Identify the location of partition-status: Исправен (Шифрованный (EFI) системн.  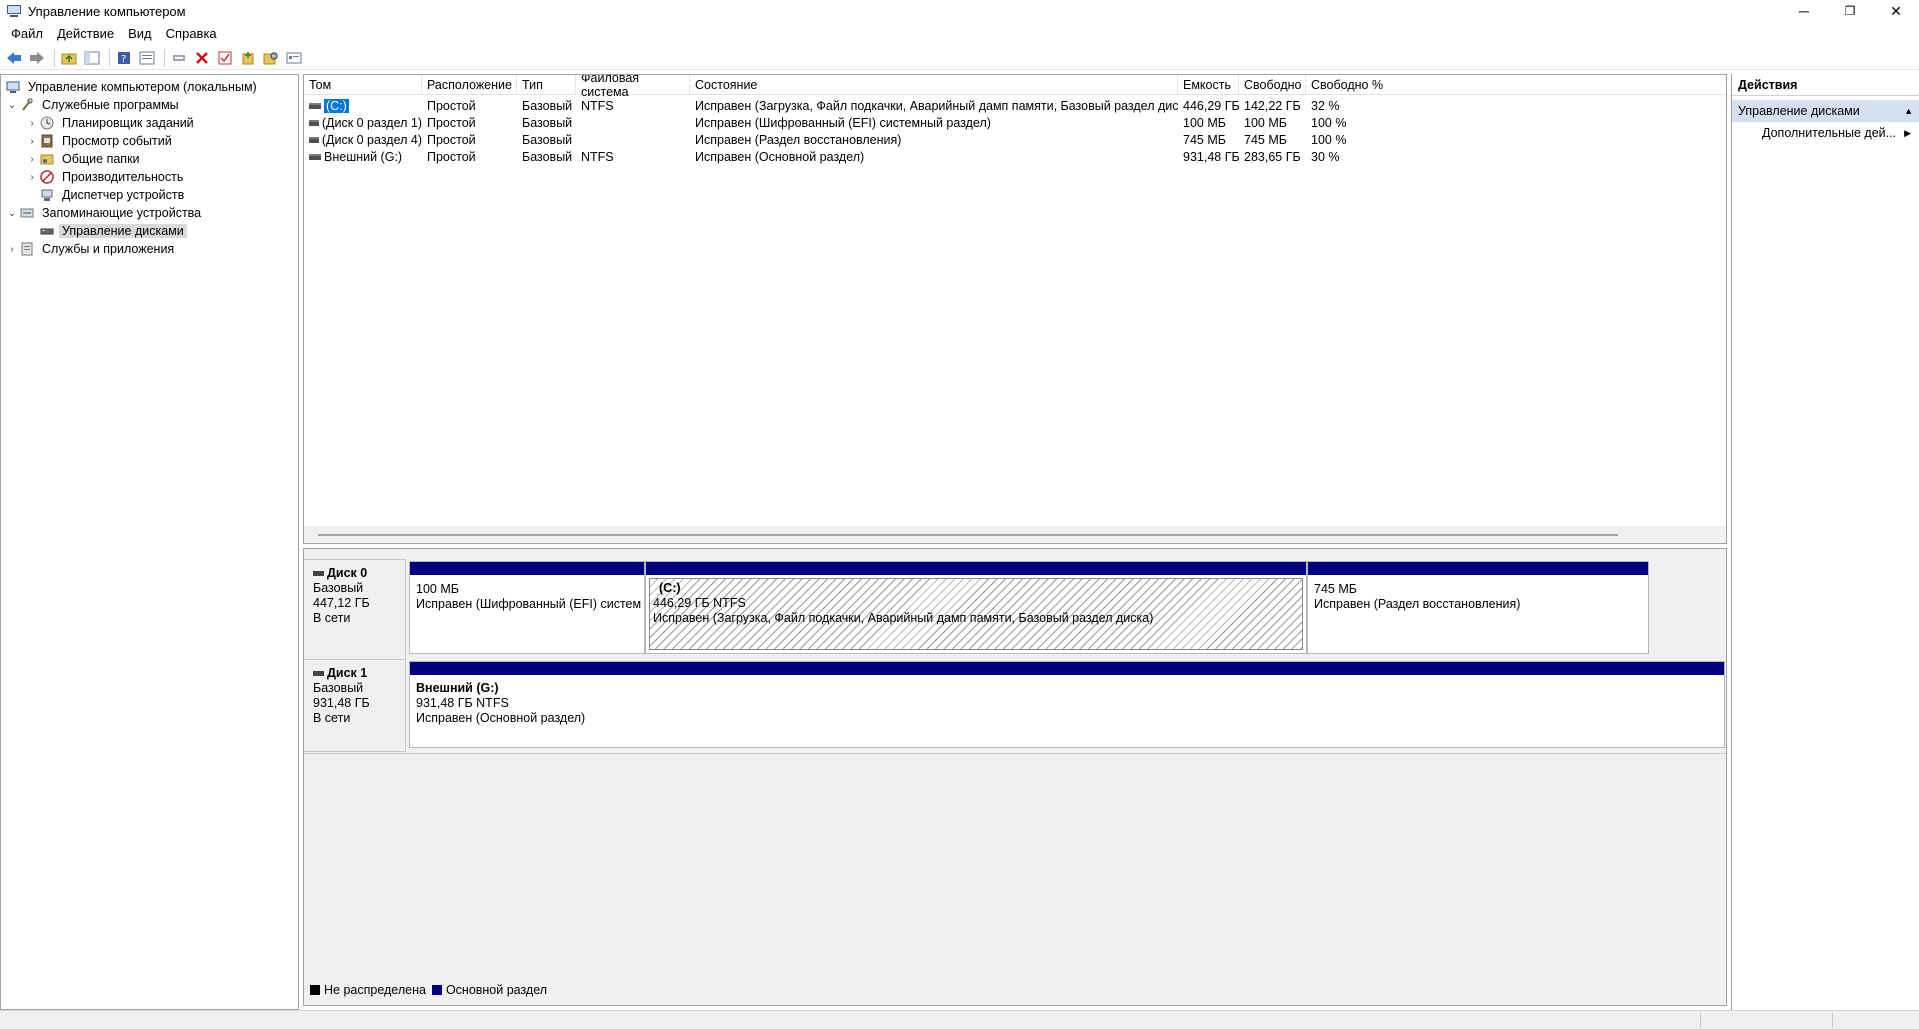
(528, 604).